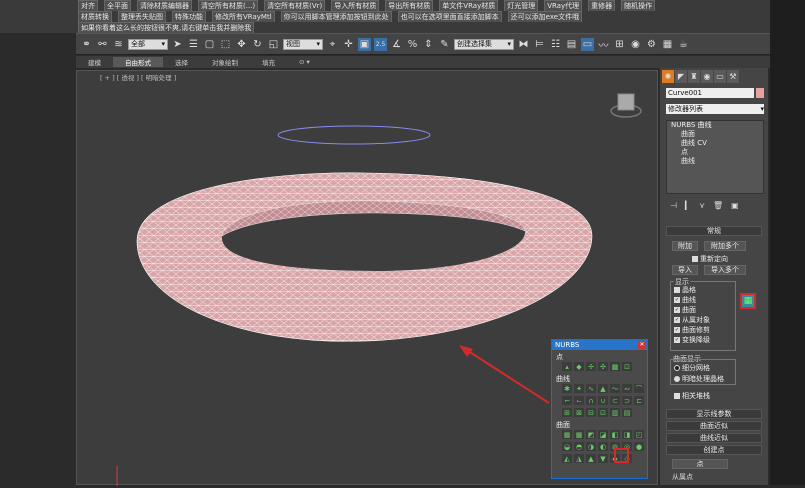 The image size is (805, 488). I want to click on surf-curve-point-icon: ⊡, so click(627, 366).